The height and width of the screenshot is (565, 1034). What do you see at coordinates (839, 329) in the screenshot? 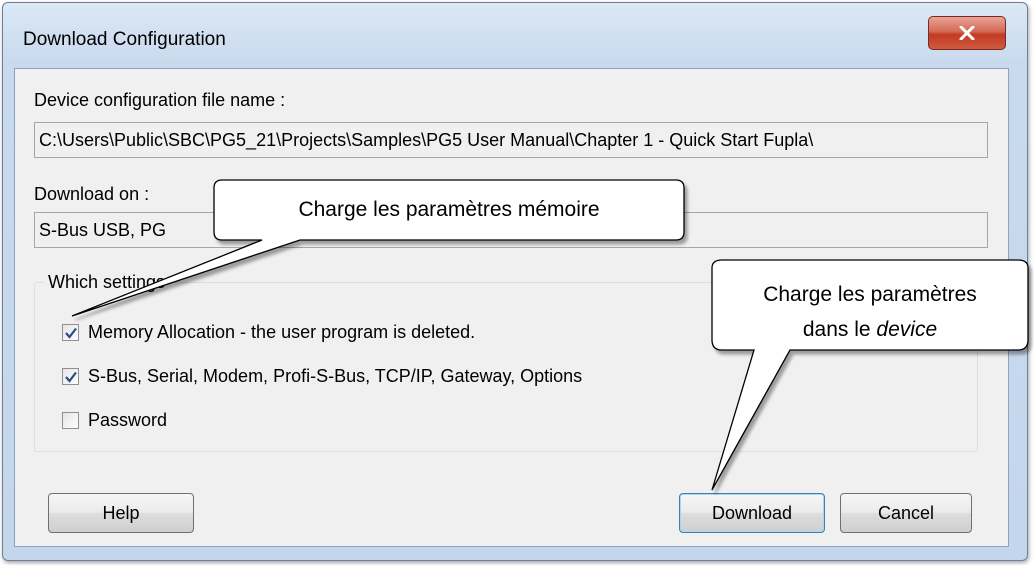
I see `device-callout-prefix: dans le` at bounding box center [839, 329].